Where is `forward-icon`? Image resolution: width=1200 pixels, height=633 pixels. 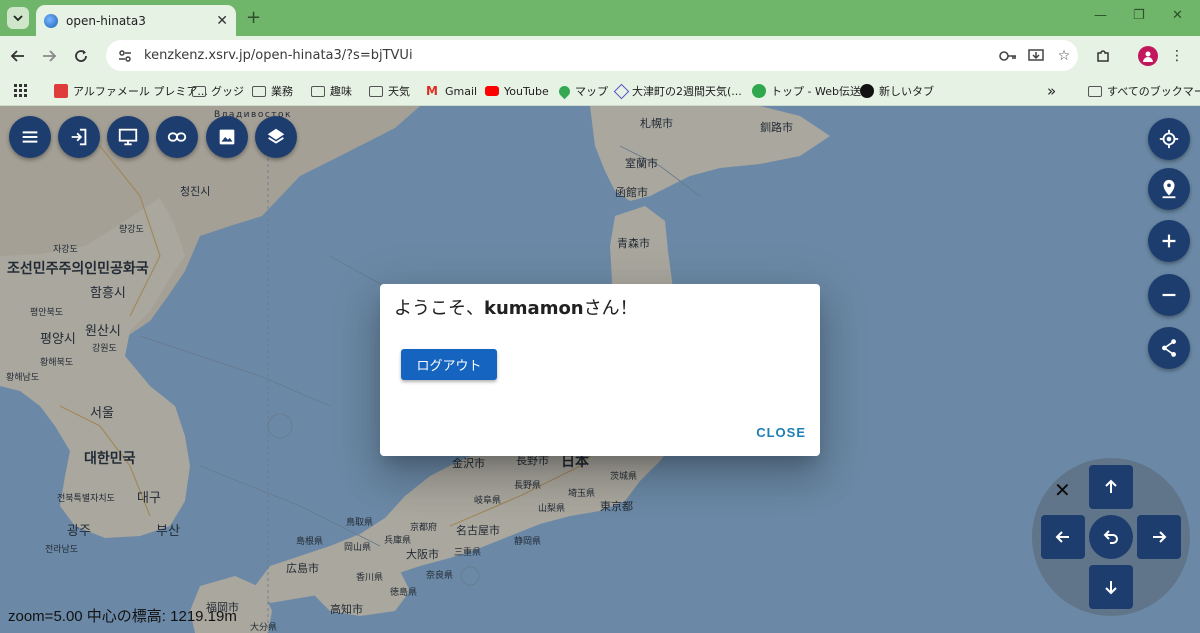
forward-icon is located at coordinates (49, 56).